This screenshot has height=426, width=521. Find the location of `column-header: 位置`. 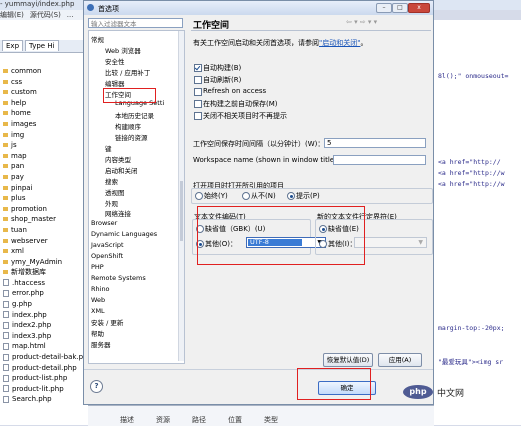

column-header: 位置 is located at coordinates (235, 420).